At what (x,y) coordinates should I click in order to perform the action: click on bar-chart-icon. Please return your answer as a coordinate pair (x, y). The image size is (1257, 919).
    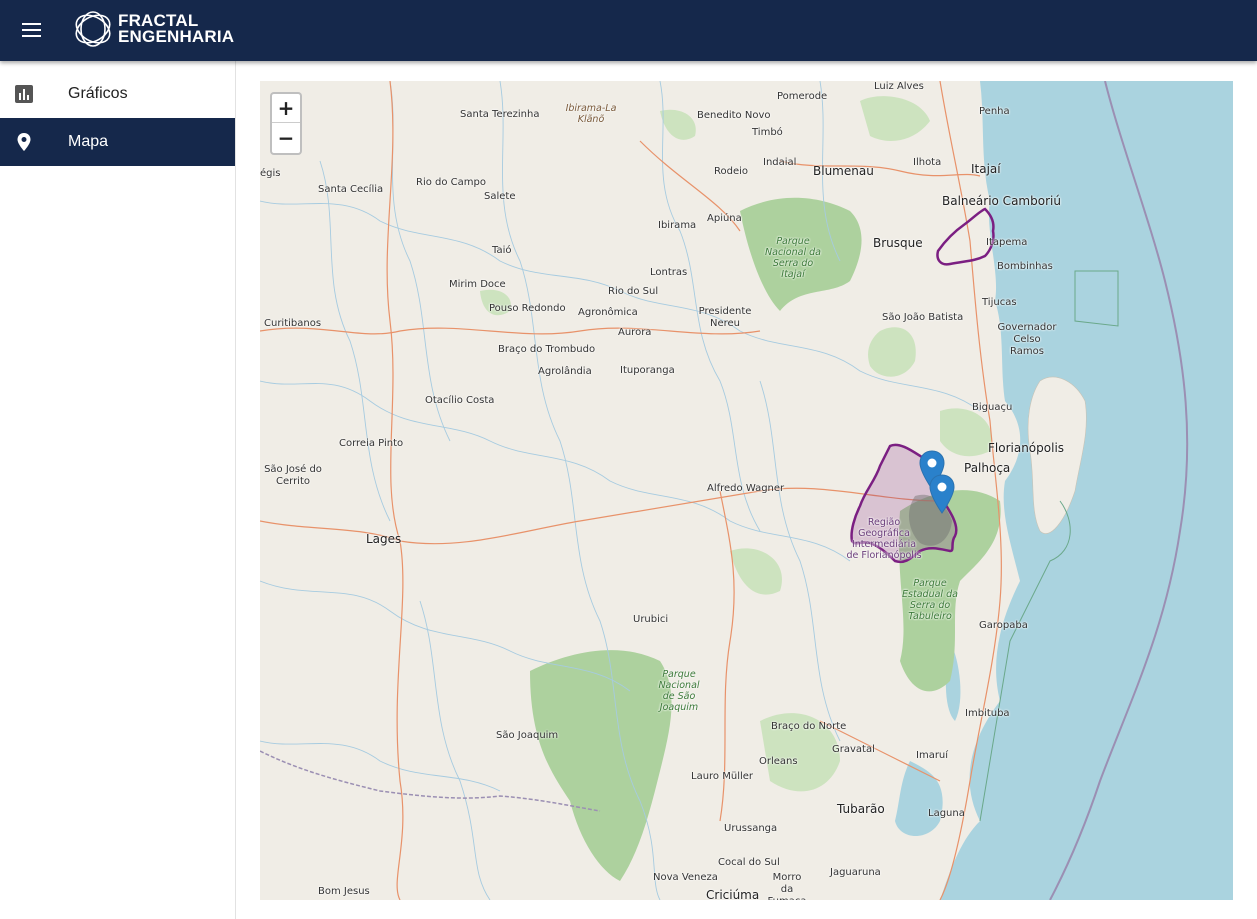
    Looking at the image, I should click on (24, 94).